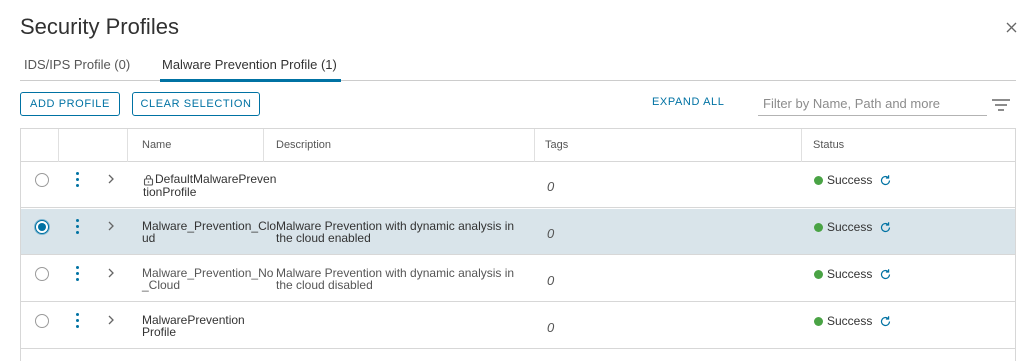 This screenshot has width=1024, height=361. I want to click on row-name: DefaultMalwarePreventionProfile, so click(210, 185).